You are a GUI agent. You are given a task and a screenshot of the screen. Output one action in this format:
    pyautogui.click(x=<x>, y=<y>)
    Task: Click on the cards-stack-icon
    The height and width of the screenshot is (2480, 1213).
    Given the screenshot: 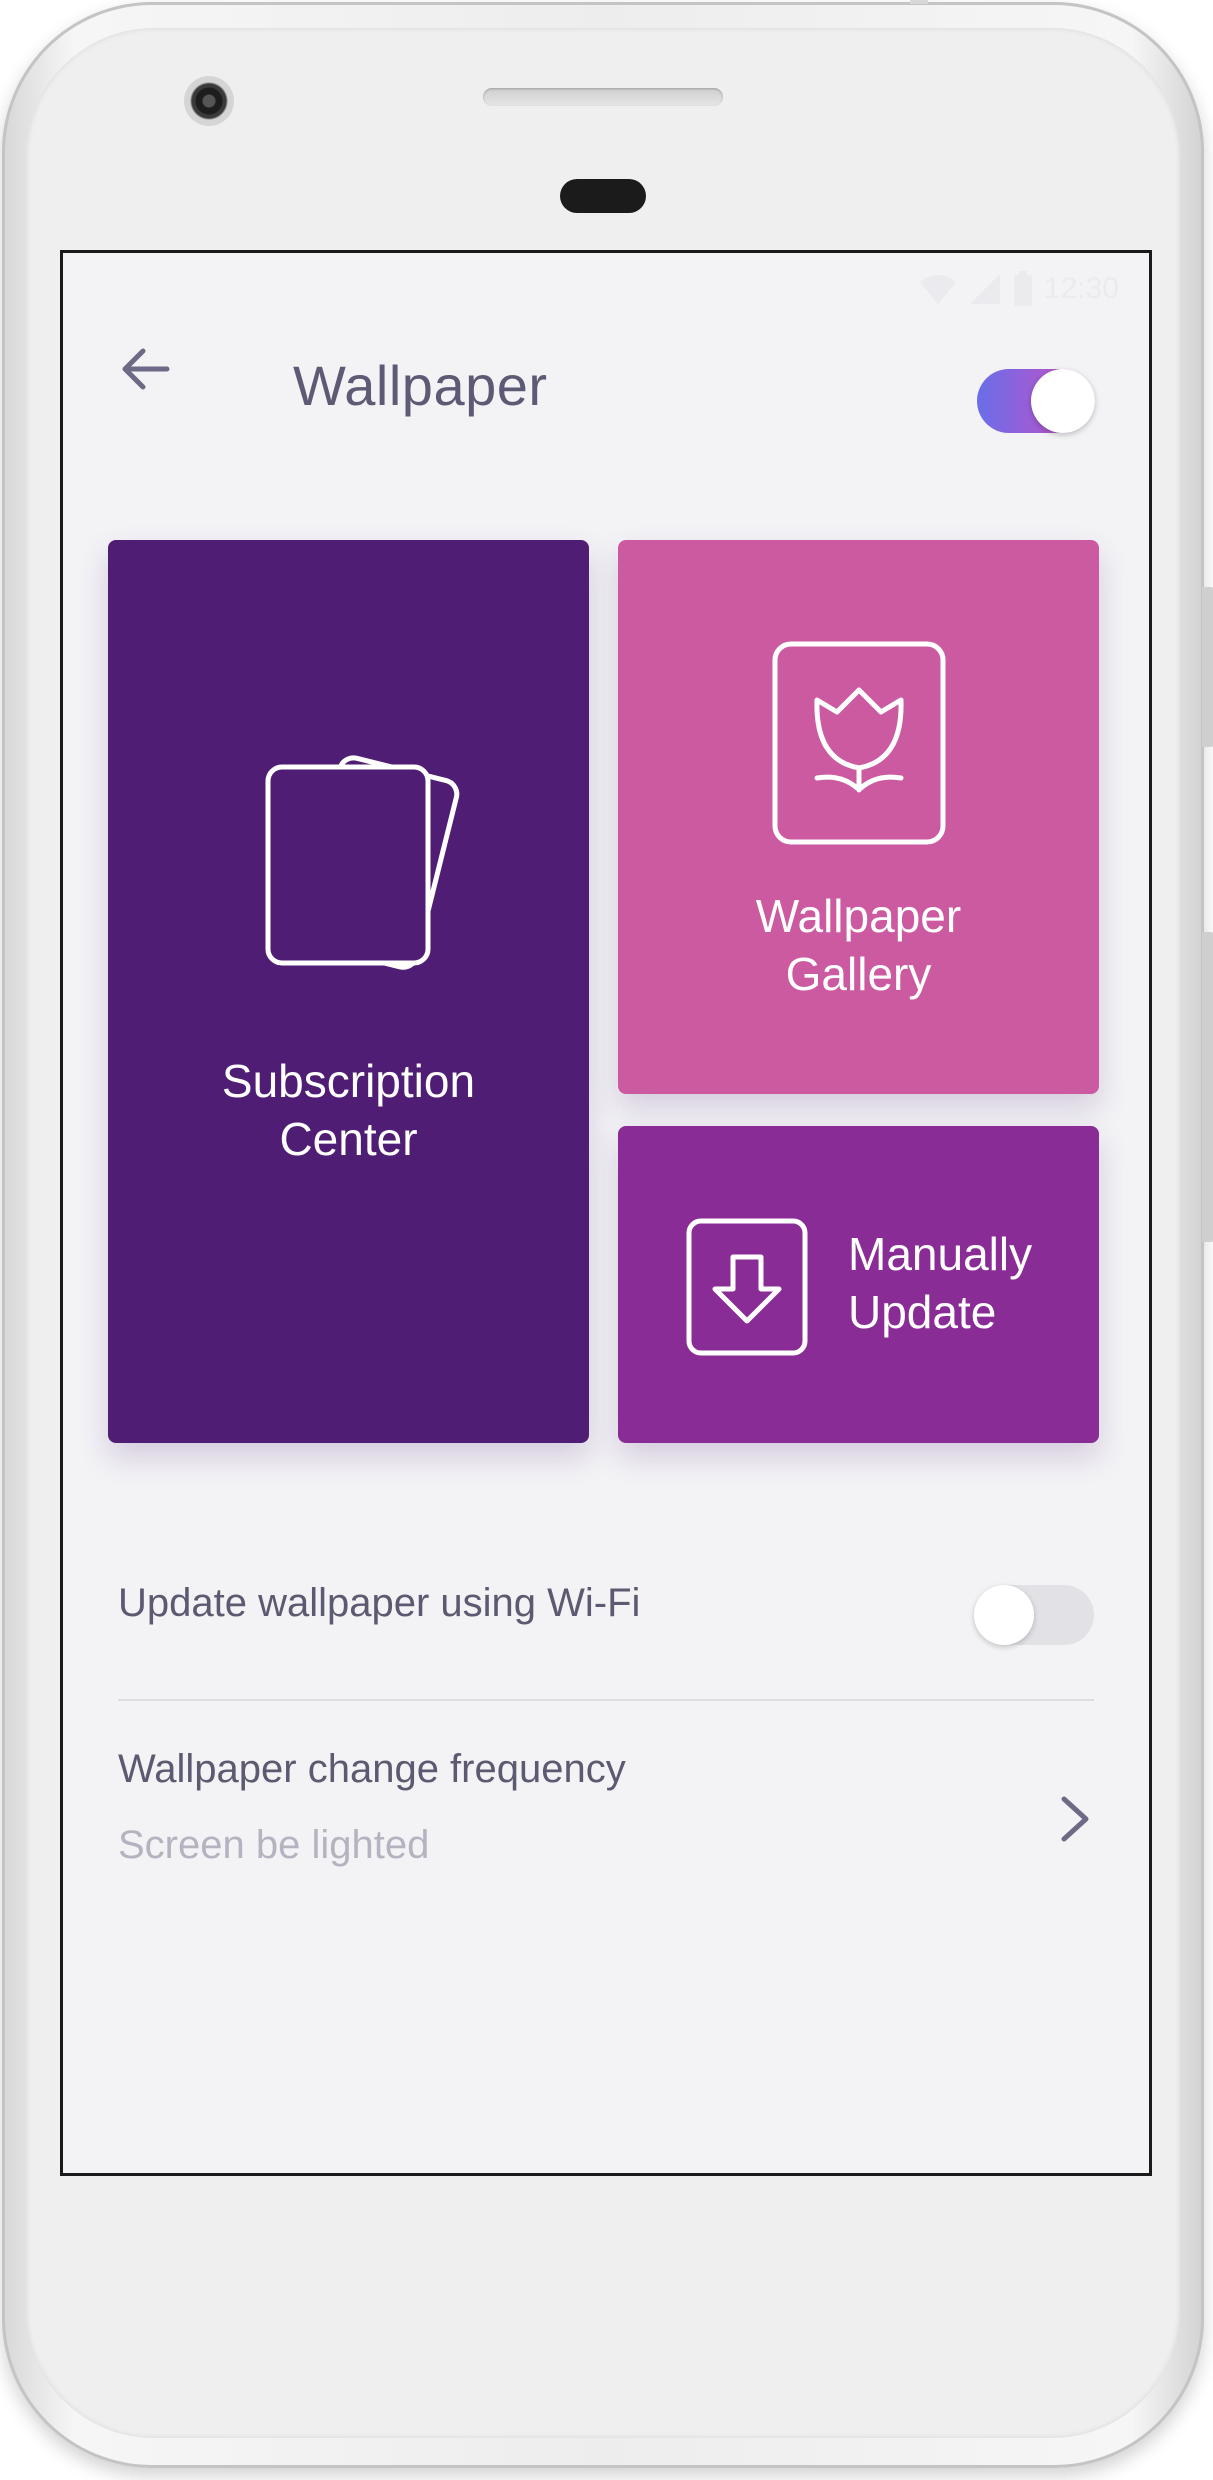 What is the action you would take?
    pyautogui.click(x=362, y=862)
    